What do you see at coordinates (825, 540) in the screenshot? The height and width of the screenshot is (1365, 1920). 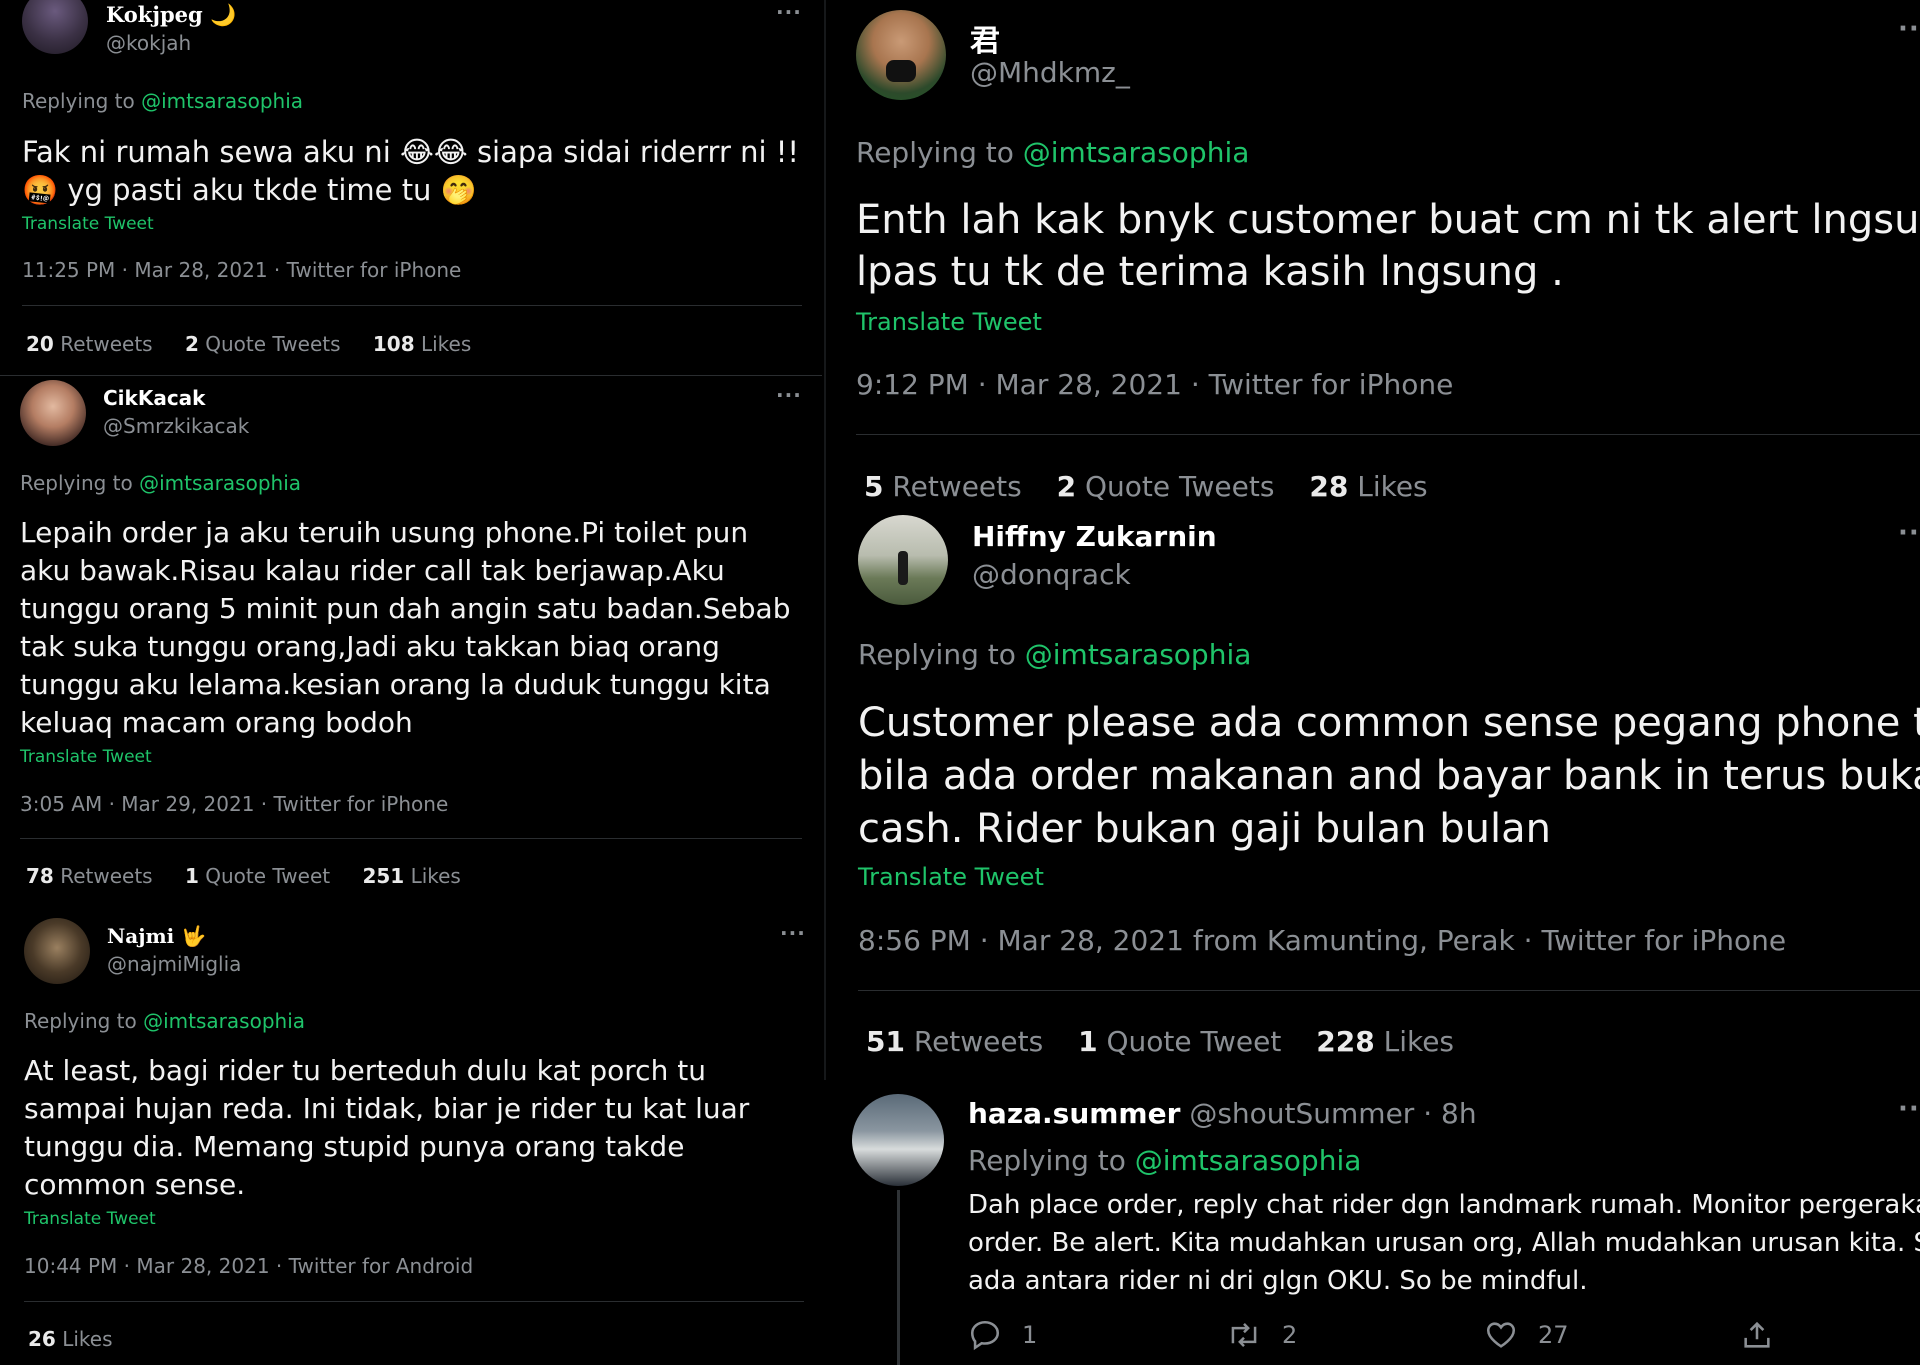 I see `panel-divider` at bounding box center [825, 540].